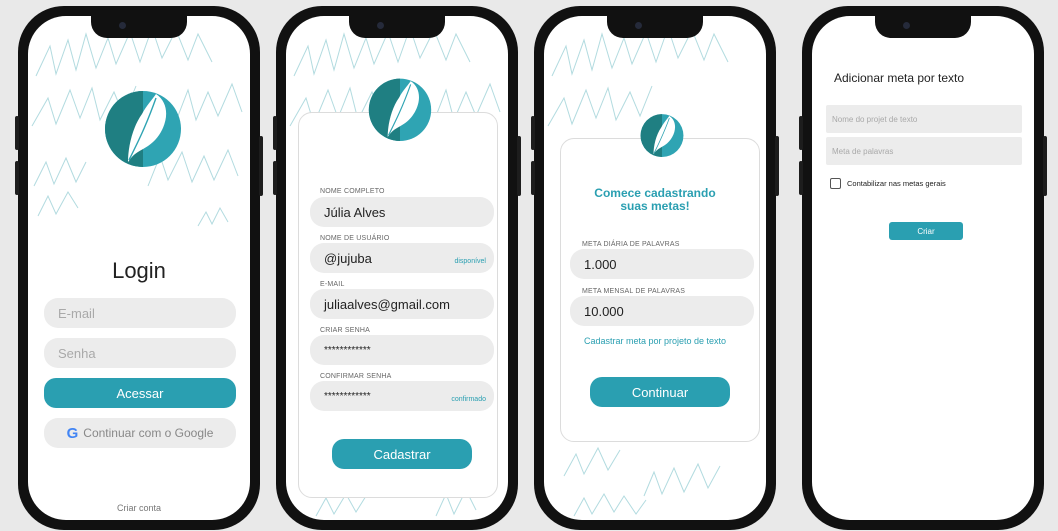  What do you see at coordinates (402, 350) in the screenshot?
I see `password-field: ************` at bounding box center [402, 350].